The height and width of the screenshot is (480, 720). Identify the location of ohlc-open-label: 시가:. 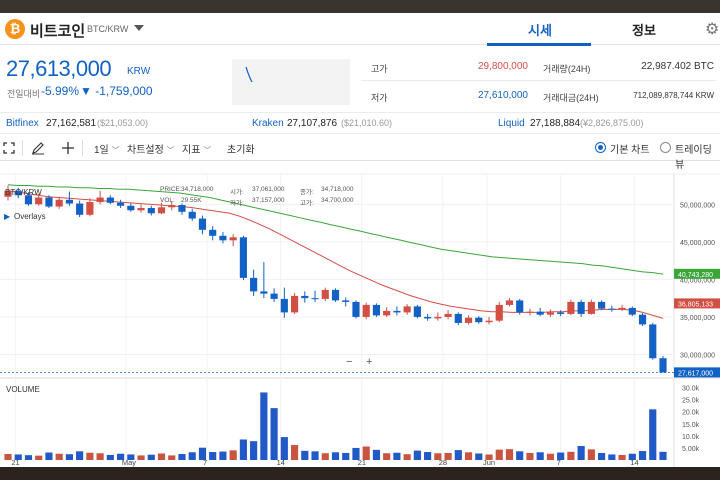
(237, 192).